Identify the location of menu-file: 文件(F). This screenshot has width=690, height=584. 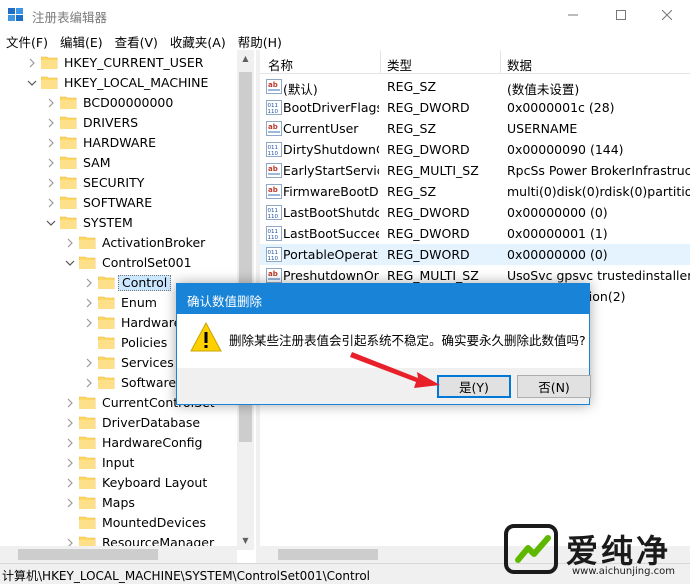
(24, 40).